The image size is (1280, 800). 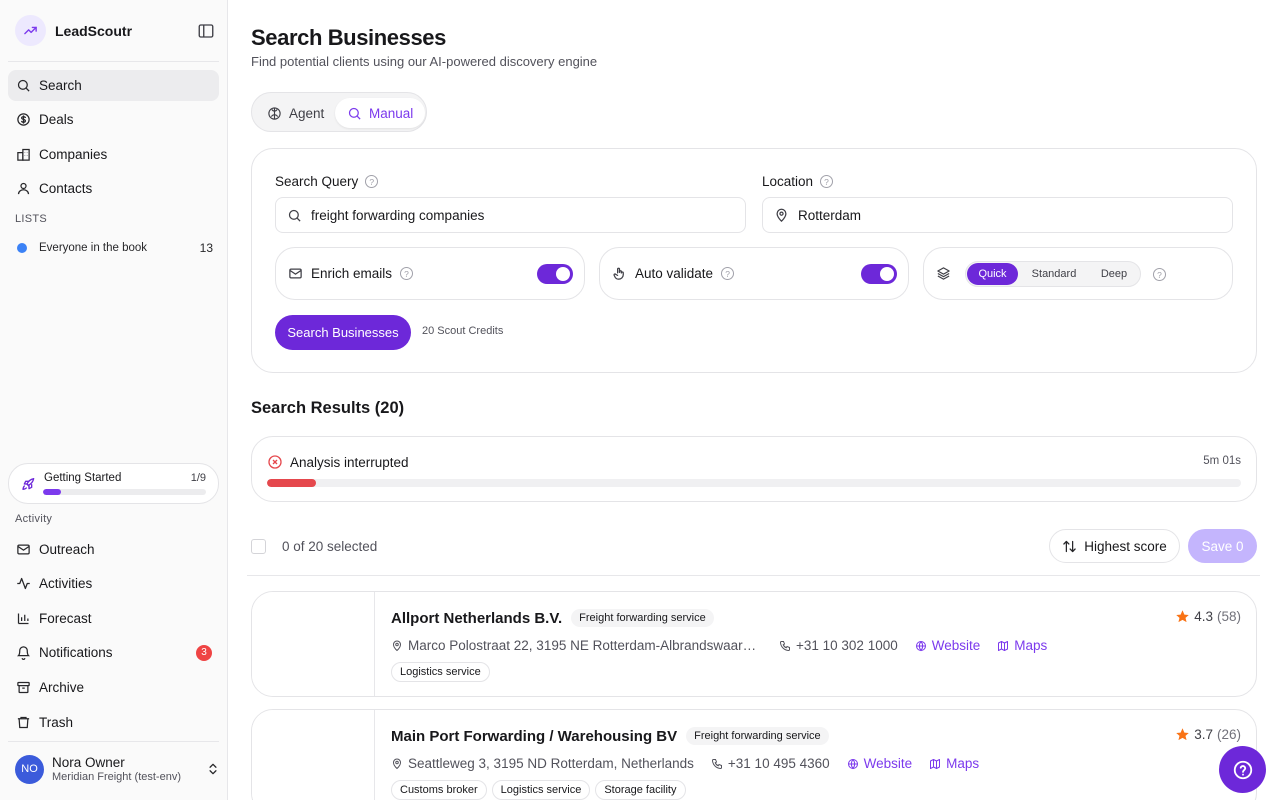 What do you see at coordinates (754, 546) in the screenshot?
I see `selection-toolbar: 0 of 20 selected Highest score Save 0` at bounding box center [754, 546].